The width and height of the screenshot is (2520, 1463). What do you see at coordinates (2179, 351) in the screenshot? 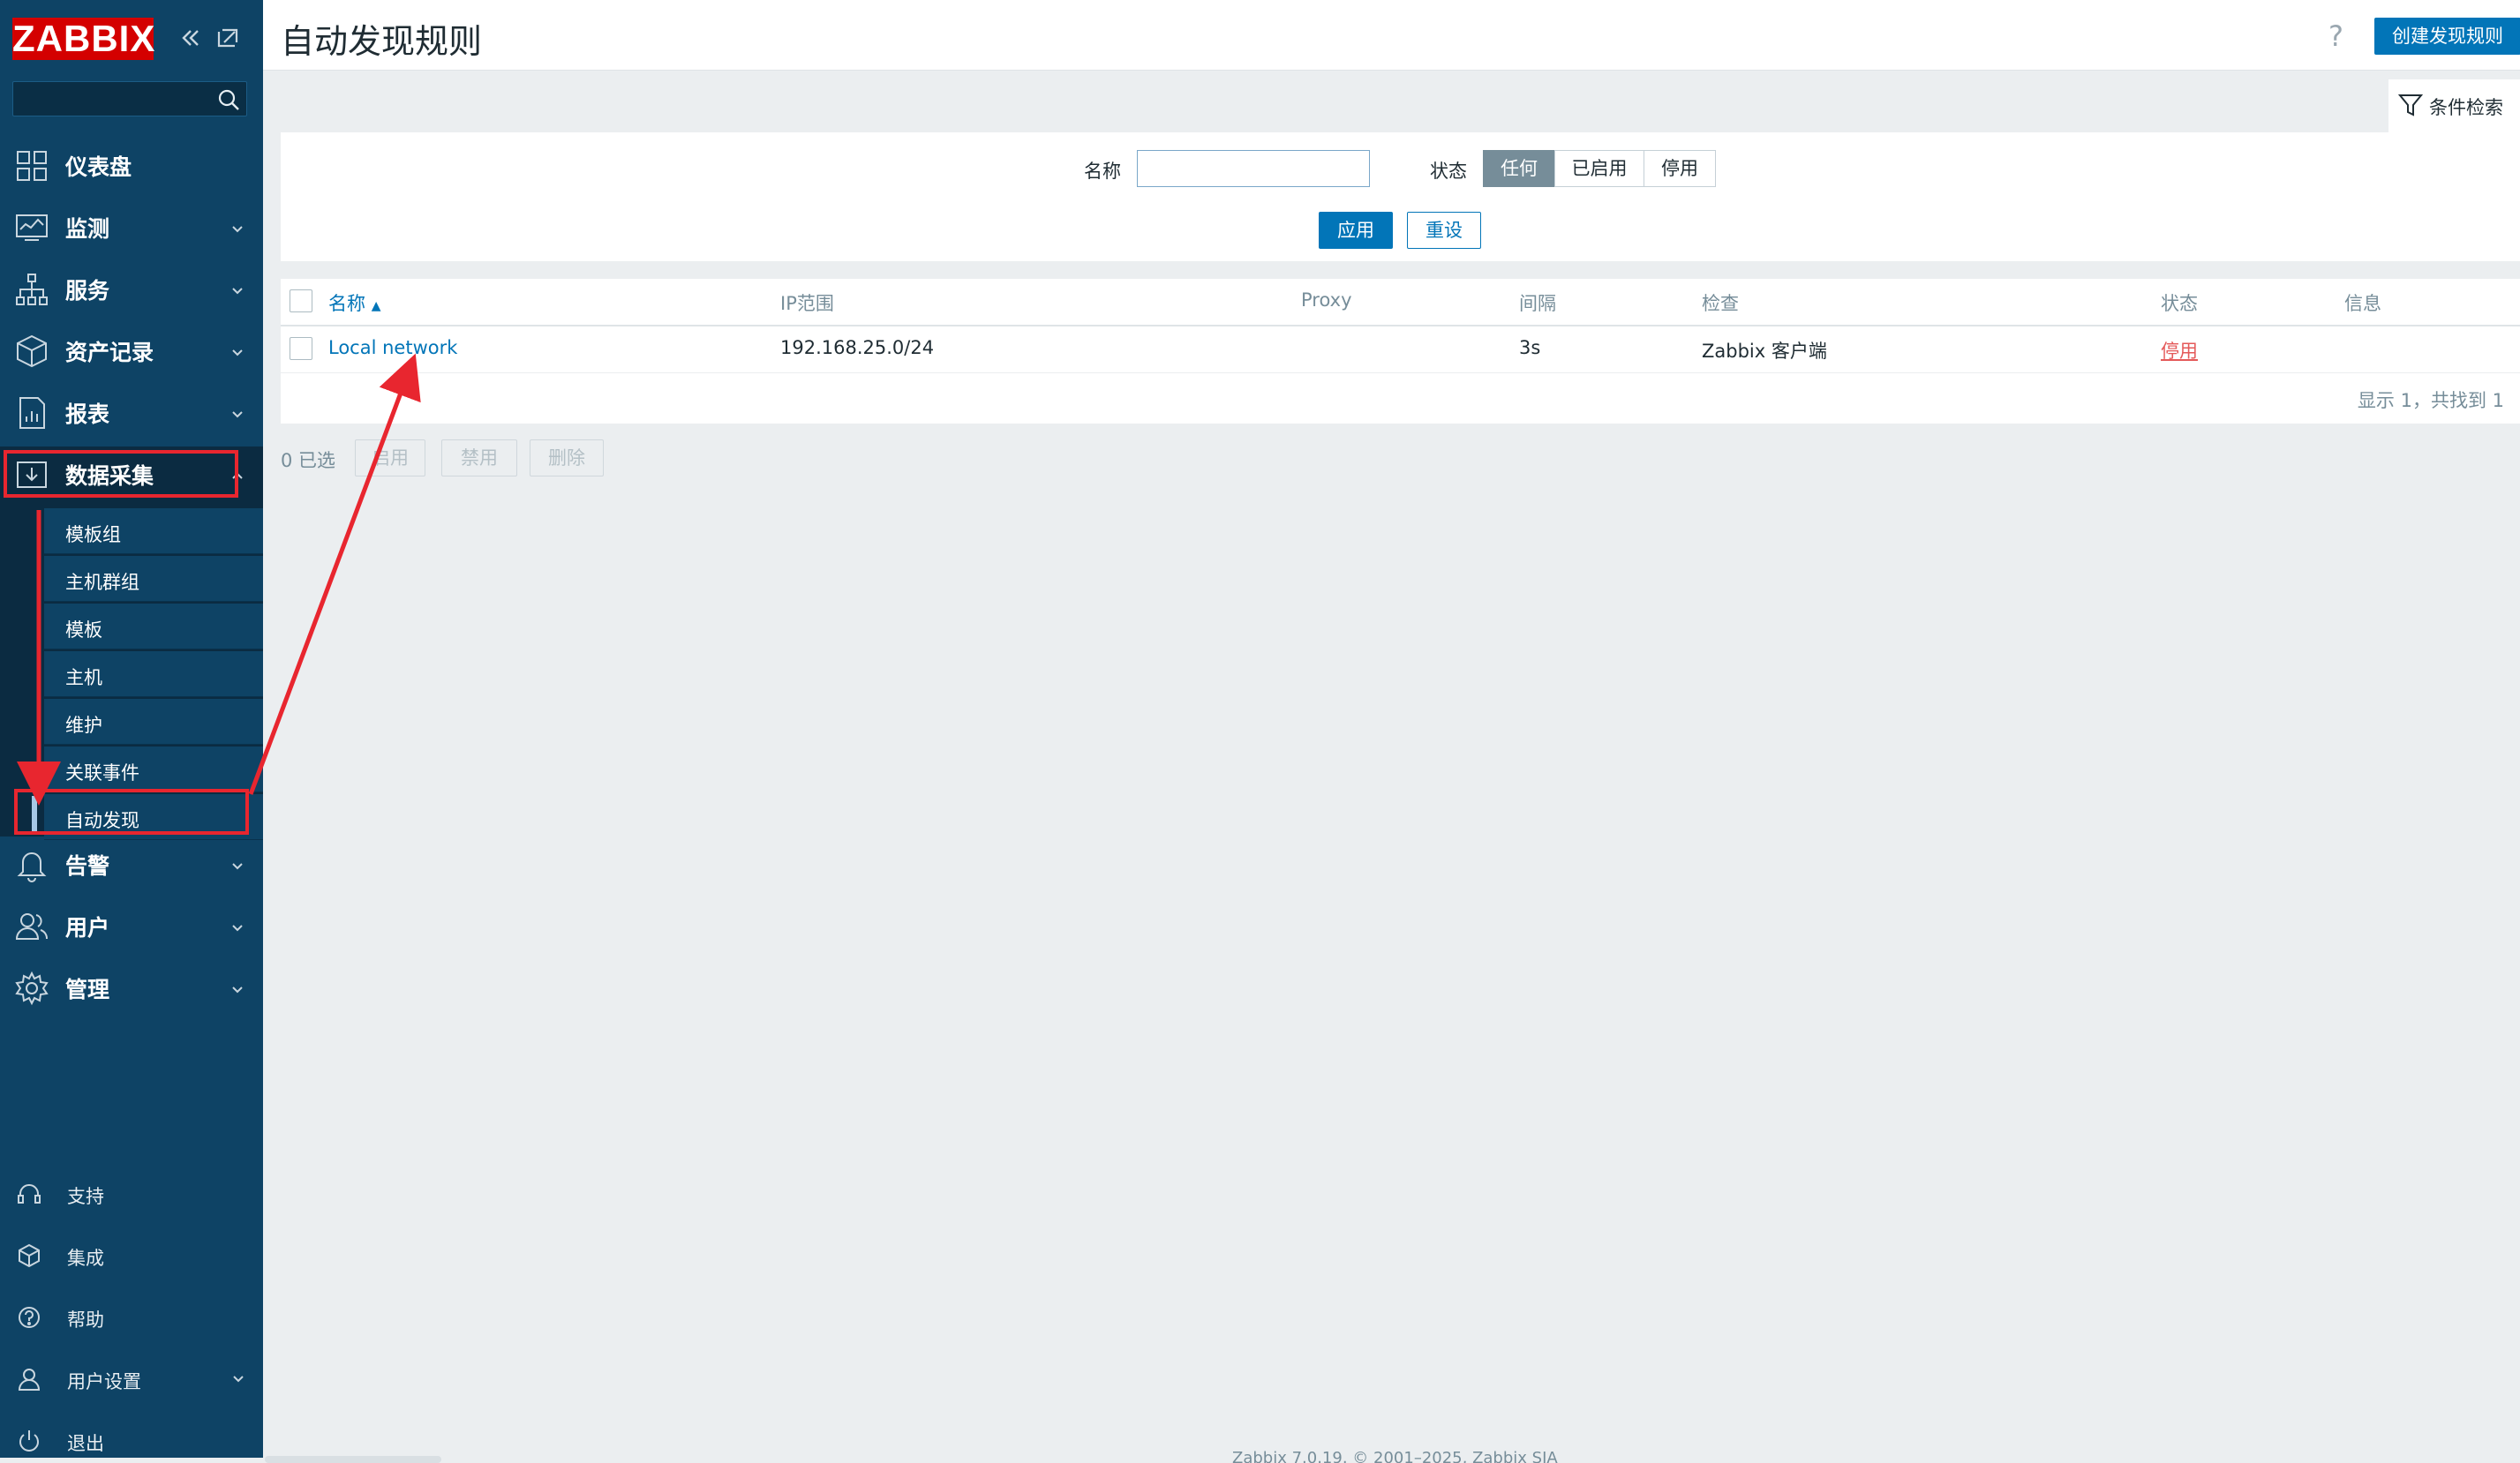
I see `rule-status-toggle: 停用` at bounding box center [2179, 351].